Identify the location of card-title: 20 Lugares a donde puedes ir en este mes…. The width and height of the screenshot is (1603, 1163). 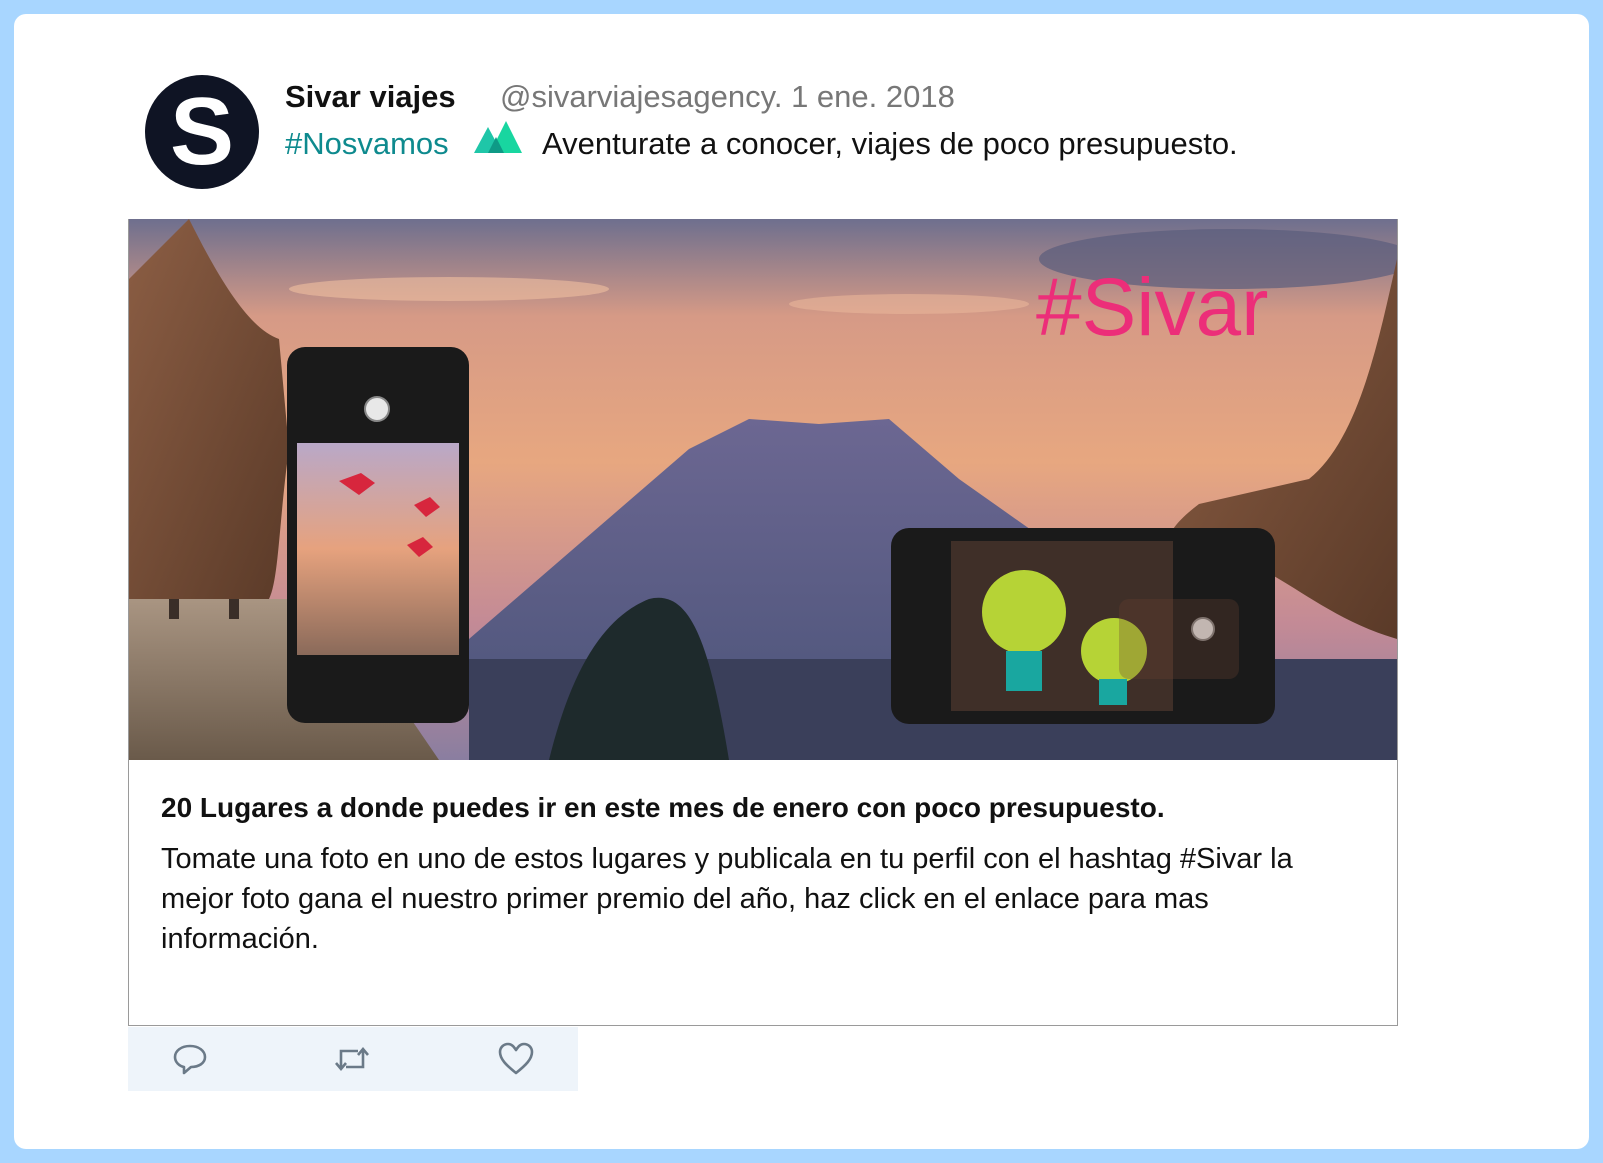
(663, 808).